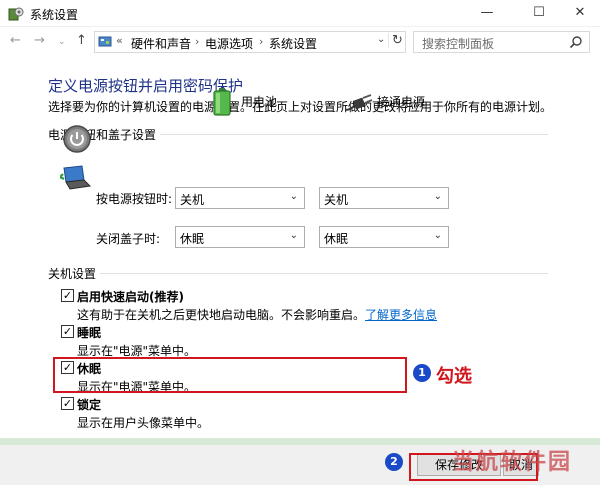 The height and width of the screenshot is (485, 600). Describe the element at coordinates (119, 40) in the screenshot. I see `breadcrumb-overflow-icon: «` at that location.